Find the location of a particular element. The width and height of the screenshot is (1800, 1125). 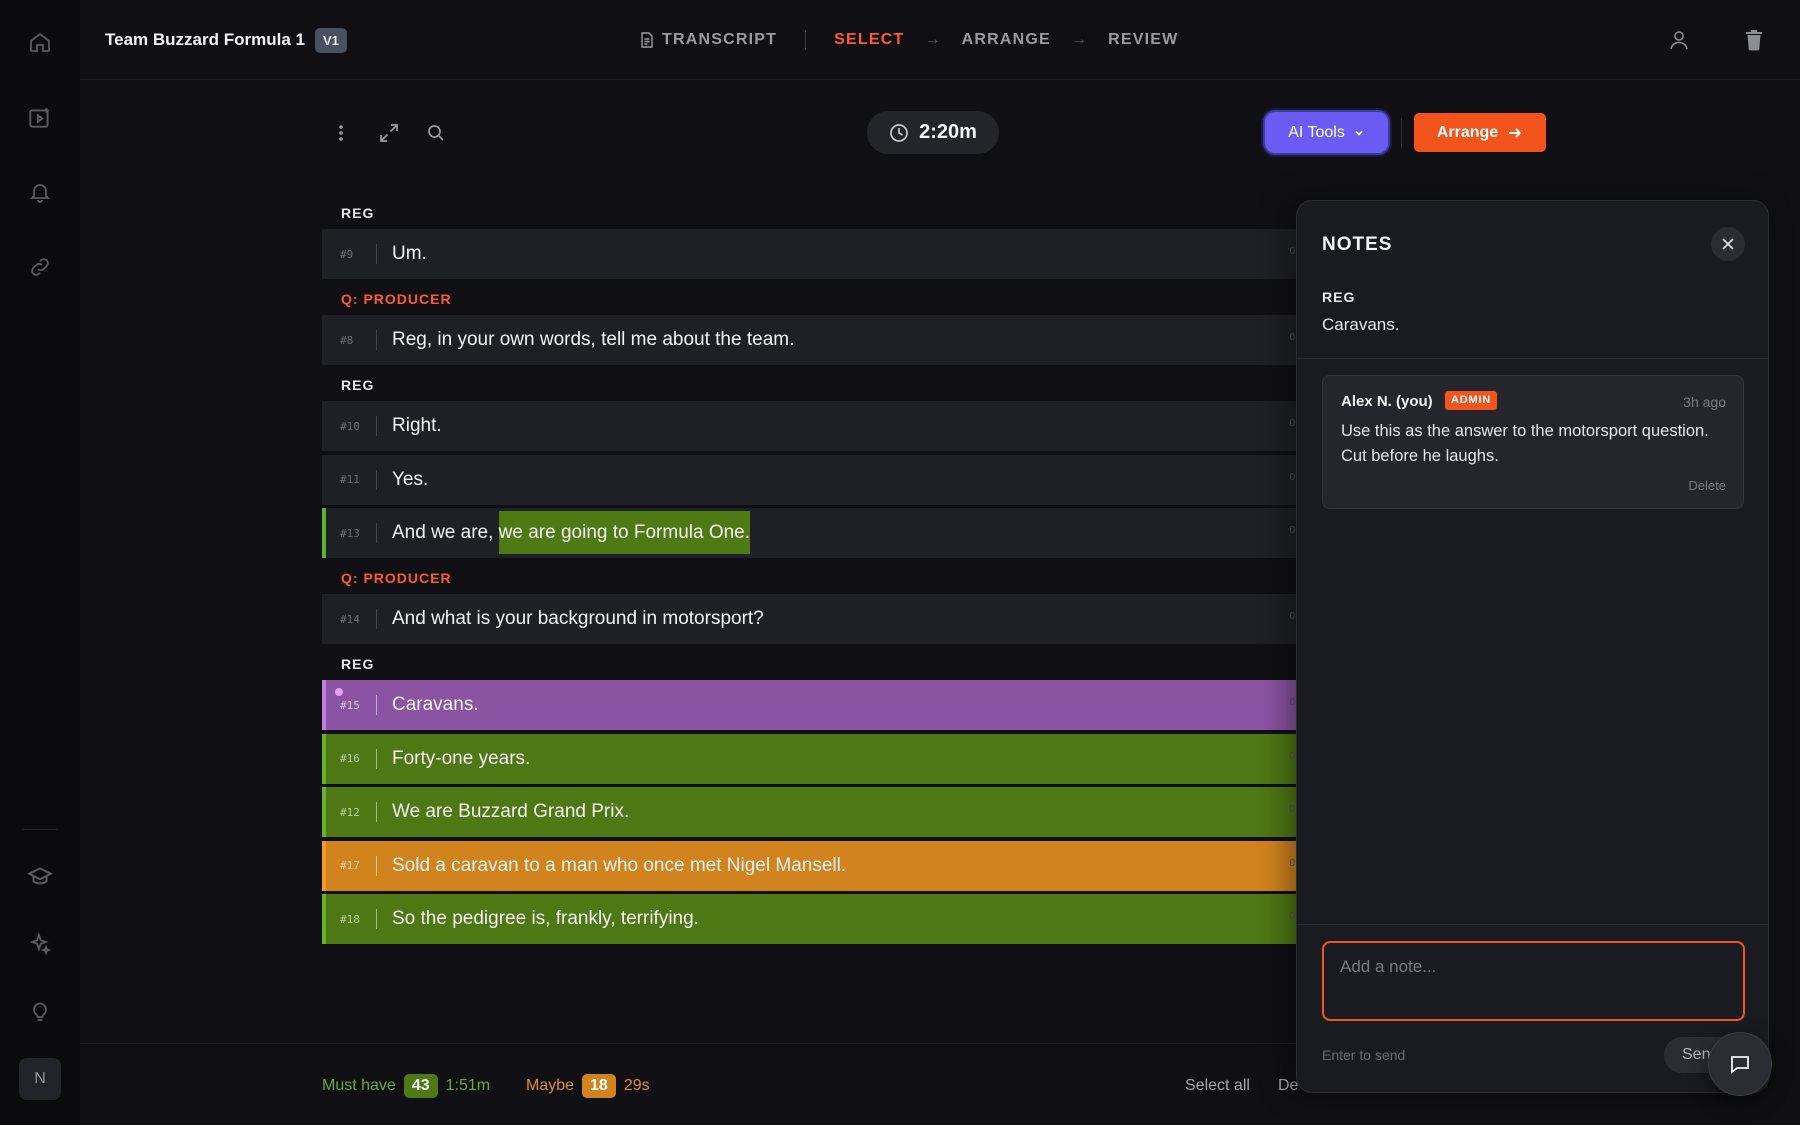

notes-title: NOTES is located at coordinates (1357, 244).